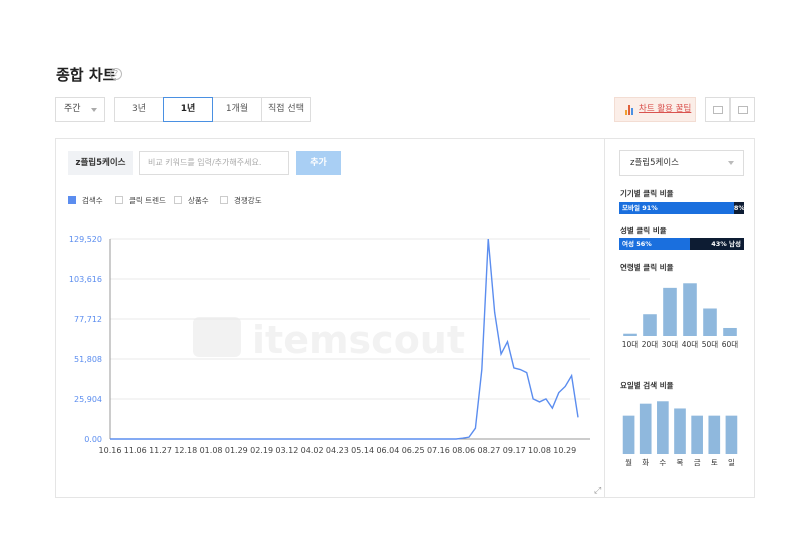 The width and height of the screenshot is (810, 540). I want to click on table-icon, so click(743, 110).